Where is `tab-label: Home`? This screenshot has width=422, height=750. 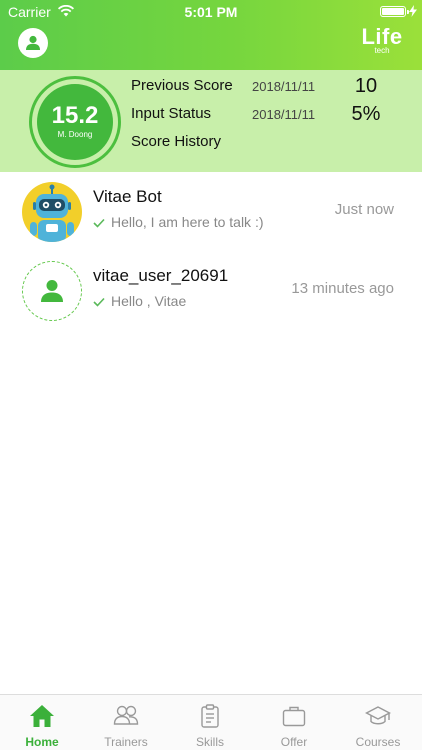 tab-label: Home is located at coordinates (42, 742).